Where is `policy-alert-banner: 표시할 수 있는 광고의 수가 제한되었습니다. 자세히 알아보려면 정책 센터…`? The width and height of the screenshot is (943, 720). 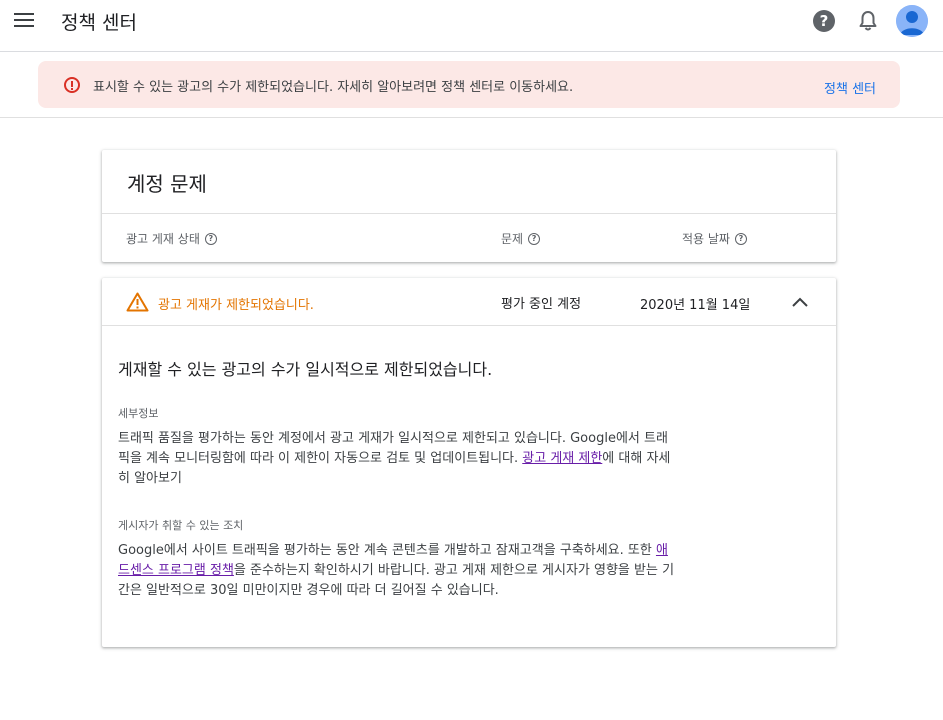 policy-alert-banner: 표시할 수 있는 광고의 수가 제한되었습니다. 자세히 알아보려면 정책 센터… is located at coordinates (469, 84).